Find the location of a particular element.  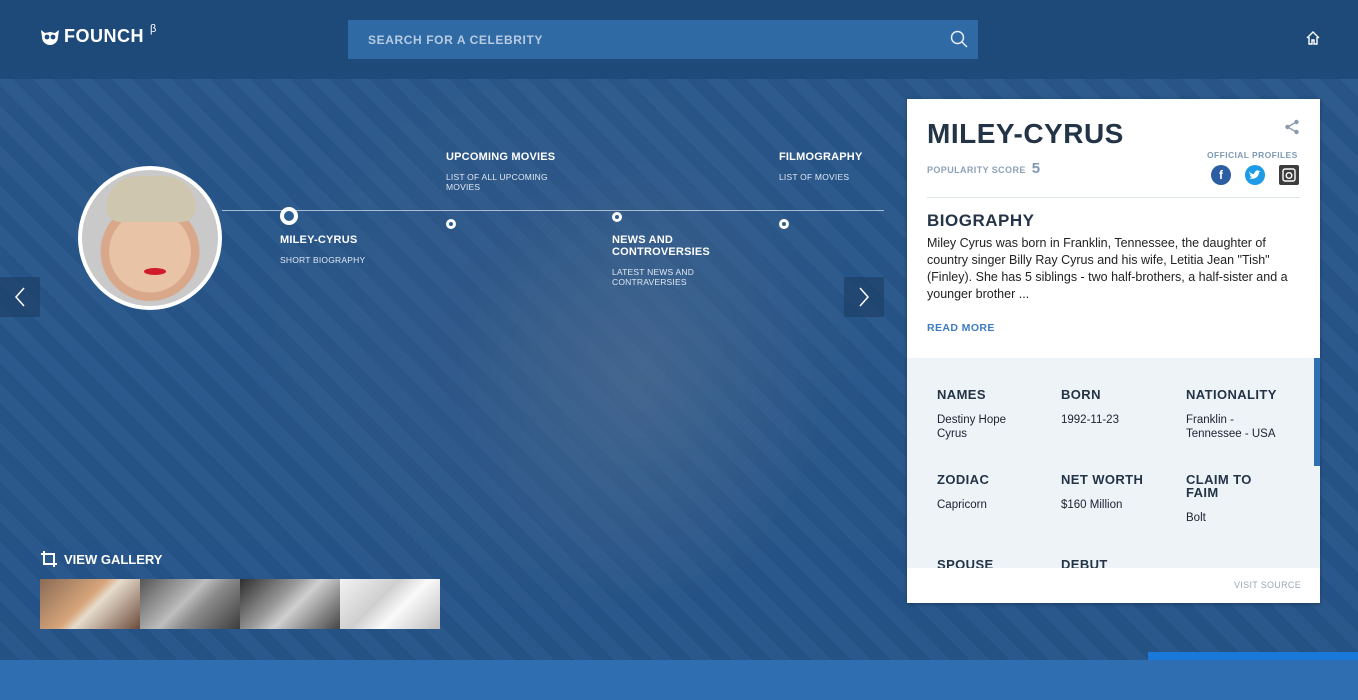

home-icon is located at coordinates (1313, 38).